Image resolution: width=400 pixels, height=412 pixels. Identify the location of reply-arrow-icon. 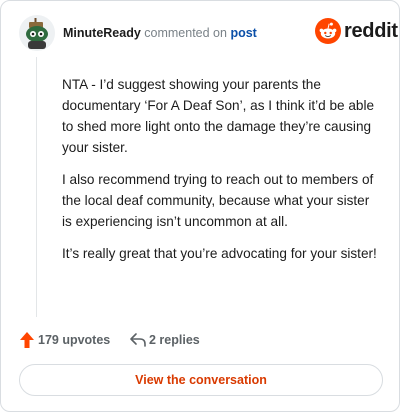
(138, 340).